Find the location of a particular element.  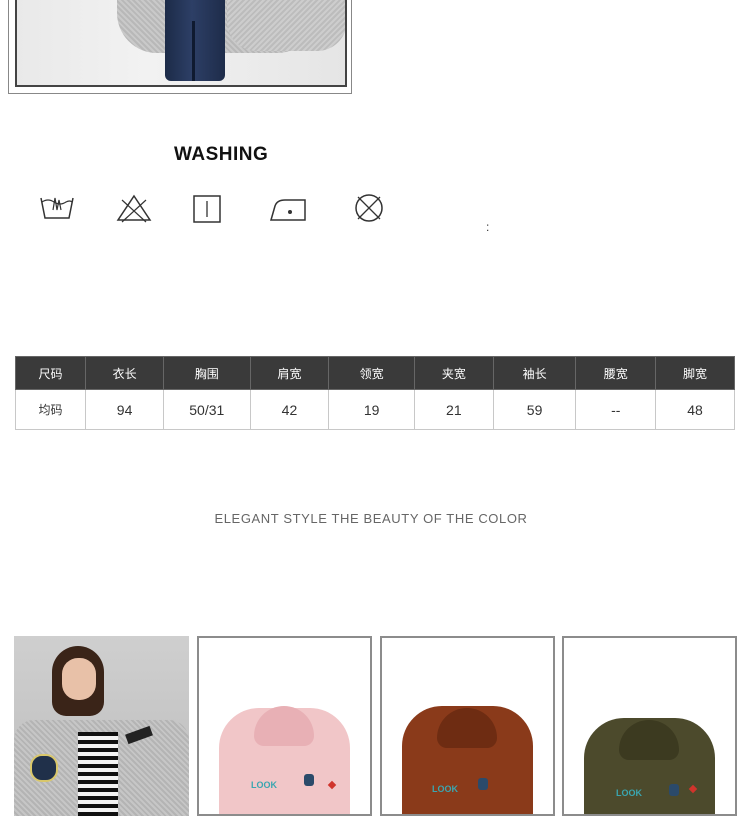

jeans is located at coordinates (195, 40).